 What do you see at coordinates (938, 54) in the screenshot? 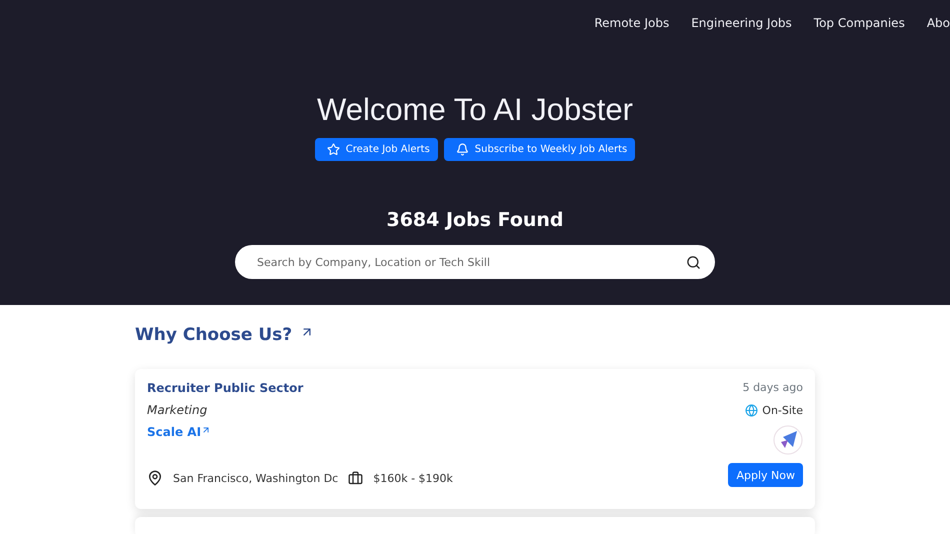
I see `nav-link: Abo` at bounding box center [938, 54].